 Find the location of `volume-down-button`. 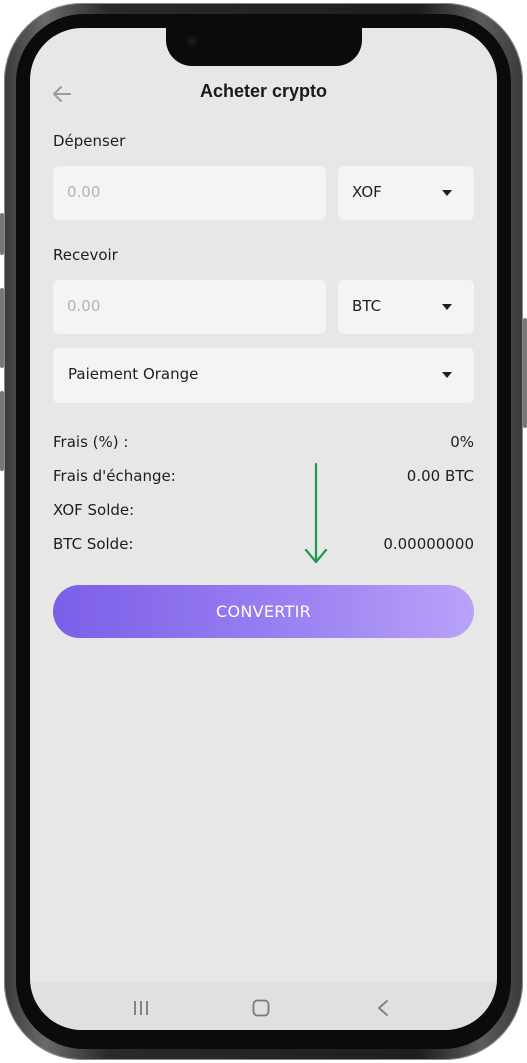

volume-down-button is located at coordinates (2, 431).